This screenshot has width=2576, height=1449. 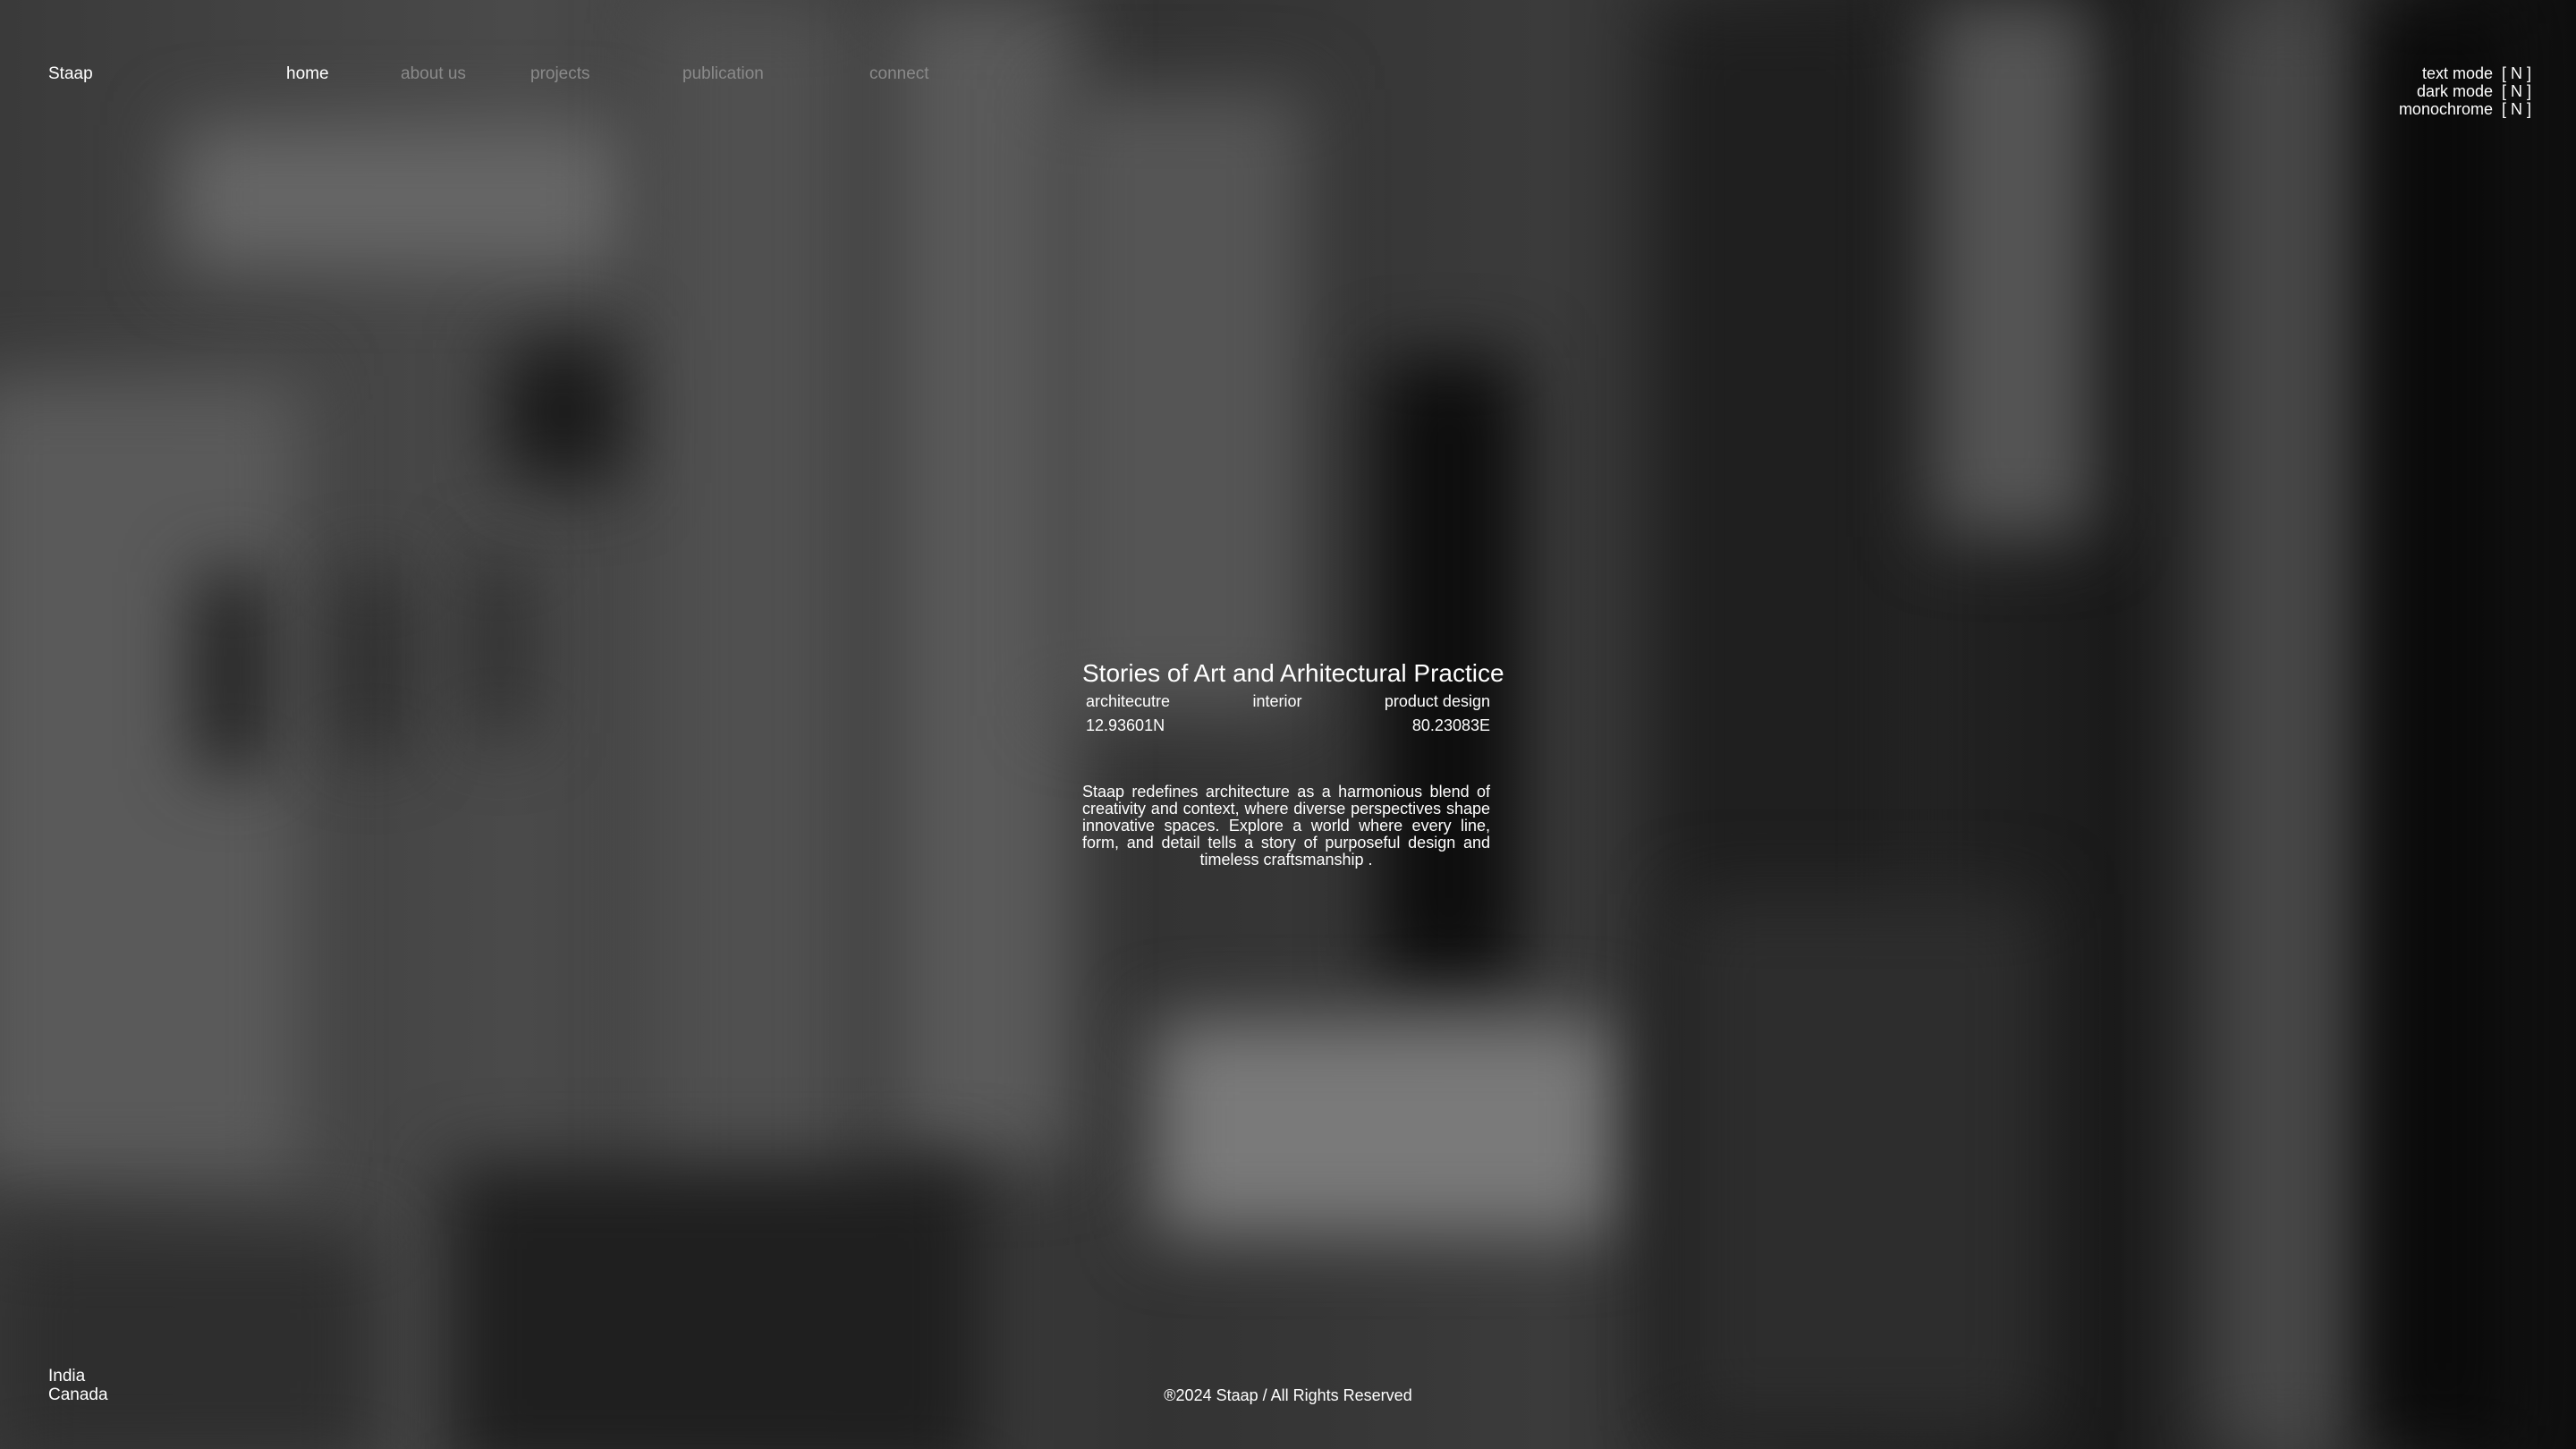 What do you see at coordinates (433, 74) in the screenshot?
I see `nav-about-us: about us` at bounding box center [433, 74].